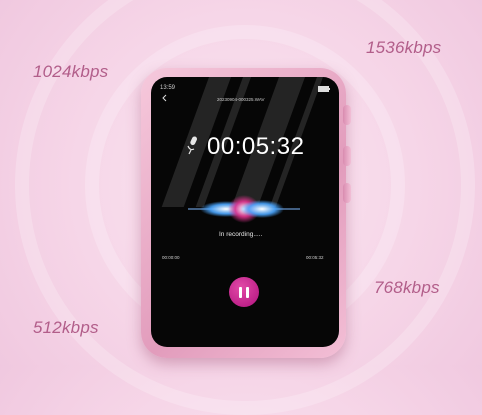 The image size is (482, 415). What do you see at coordinates (168, 88) in the screenshot?
I see `clock-text: 13:59` at bounding box center [168, 88].